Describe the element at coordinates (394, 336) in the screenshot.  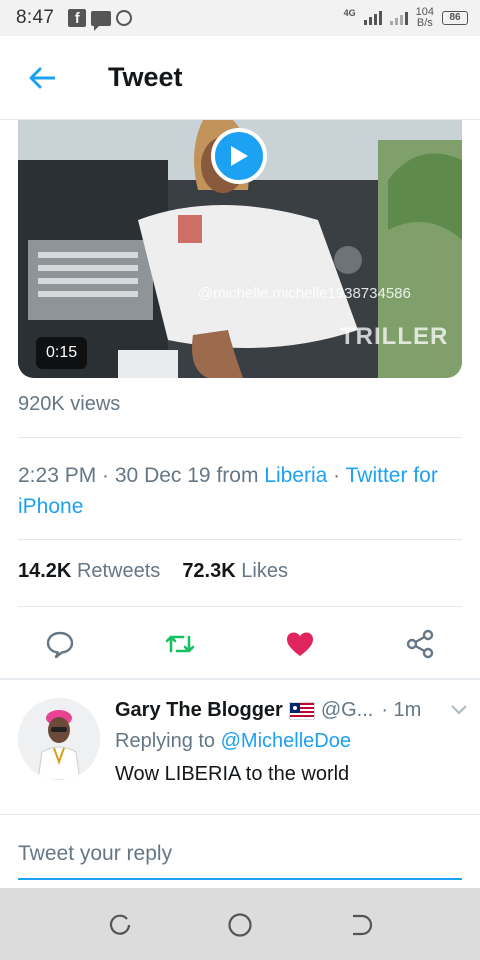
I see `triller-logo: TRILLER` at that location.